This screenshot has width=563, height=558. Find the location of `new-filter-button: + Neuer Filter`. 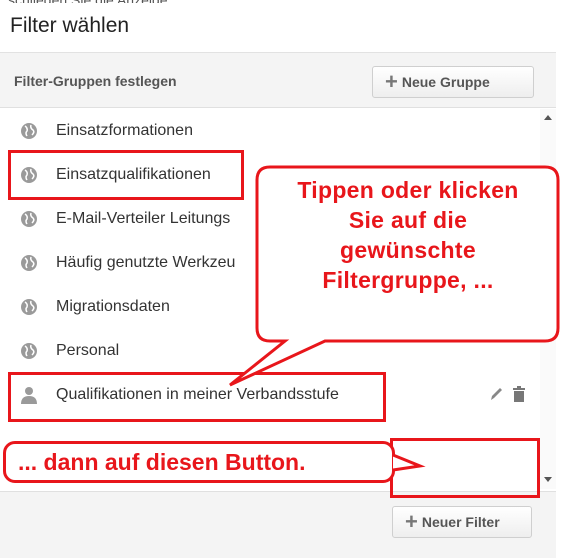

new-filter-button: + Neuer Filter is located at coordinates (462, 522).